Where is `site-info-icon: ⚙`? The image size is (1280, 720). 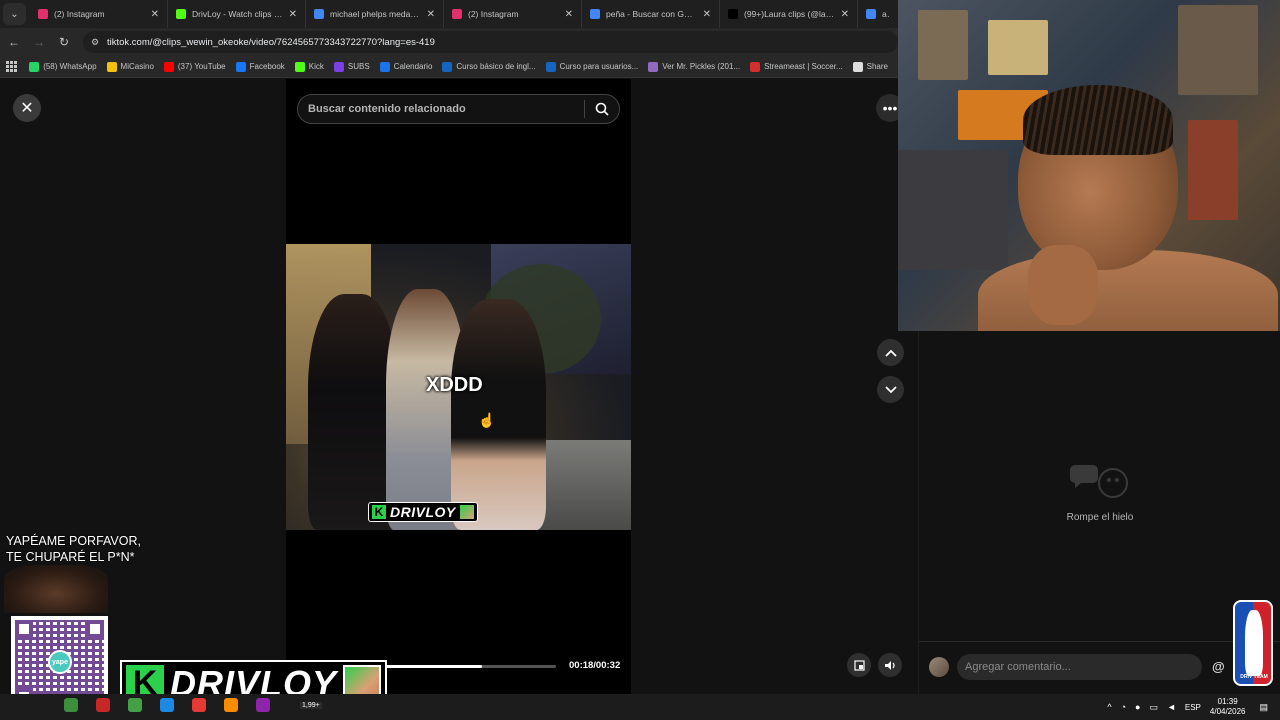
site-info-icon: ⚙ is located at coordinates (96, 42).